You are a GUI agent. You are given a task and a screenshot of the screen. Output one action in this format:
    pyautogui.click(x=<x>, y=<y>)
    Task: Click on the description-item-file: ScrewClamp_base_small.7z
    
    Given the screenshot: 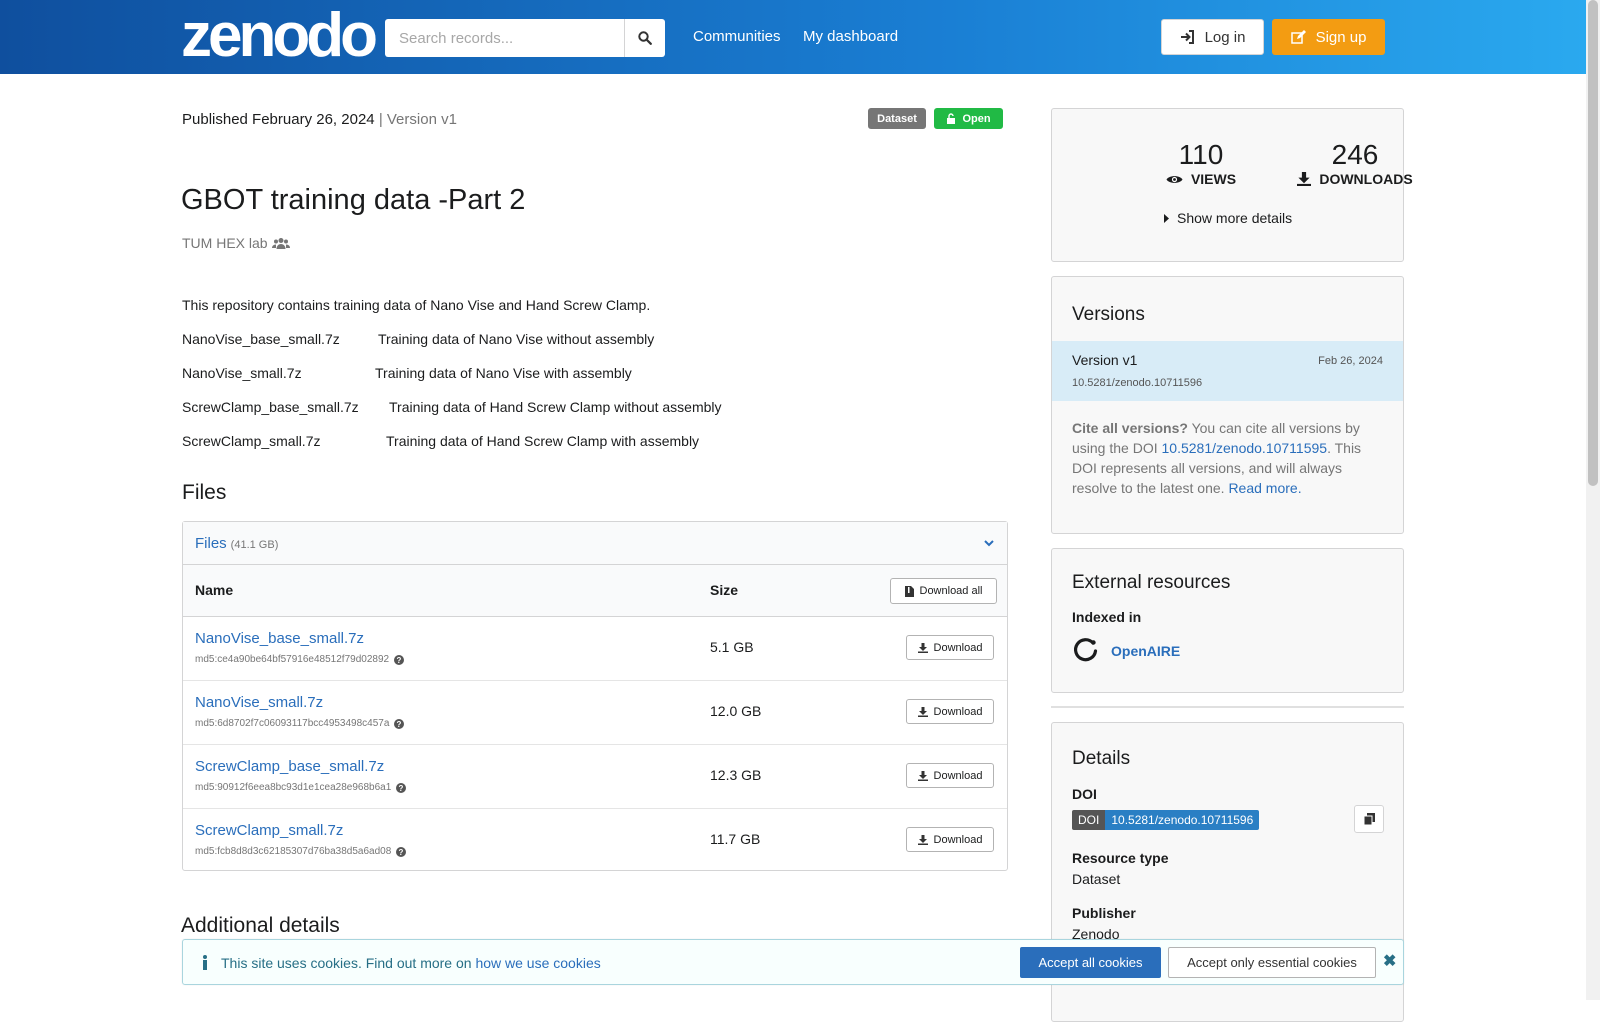 What is the action you would take?
    pyautogui.click(x=270, y=407)
    